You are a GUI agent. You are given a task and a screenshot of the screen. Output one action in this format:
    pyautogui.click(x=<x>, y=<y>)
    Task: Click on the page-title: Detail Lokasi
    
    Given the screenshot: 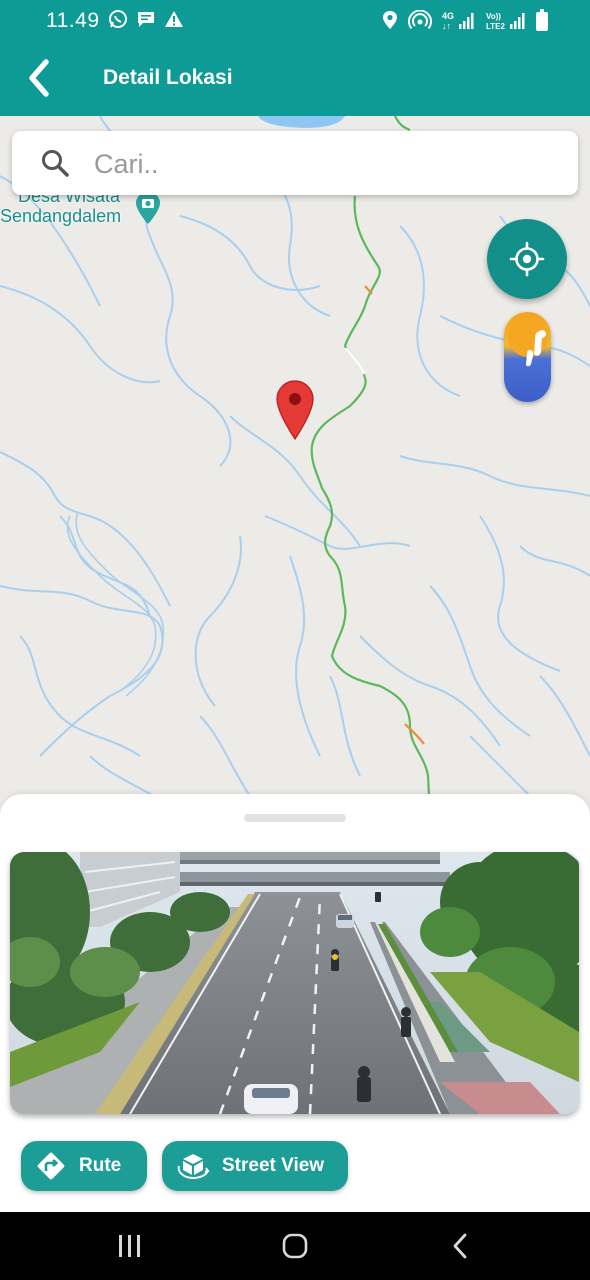 What is the action you would take?
    pyautogui.click(x=168, y=77)
    